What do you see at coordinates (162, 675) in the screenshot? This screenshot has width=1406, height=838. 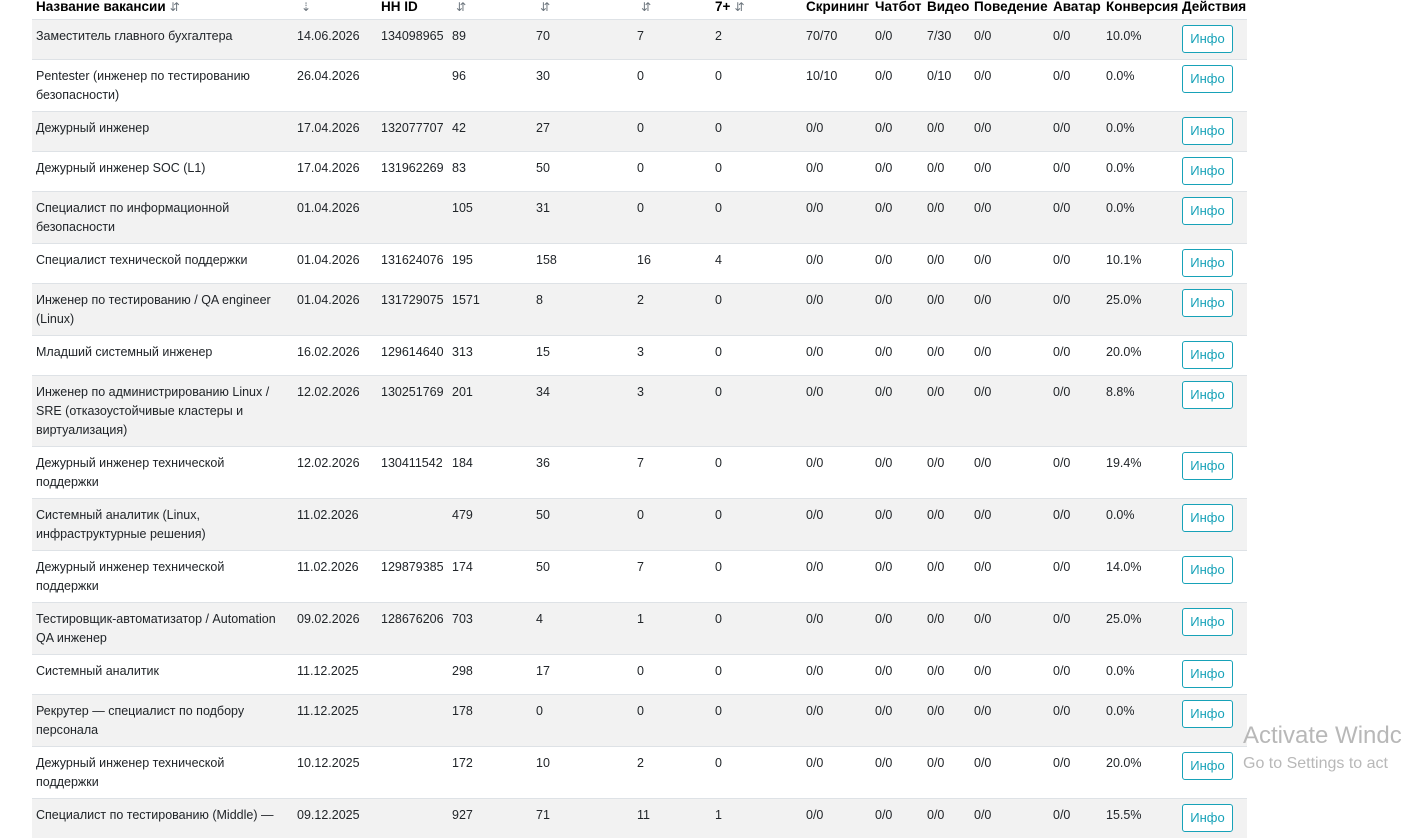 I see `vacancy-name-cell: Системный аналитик` at bounding box center [162, 675].